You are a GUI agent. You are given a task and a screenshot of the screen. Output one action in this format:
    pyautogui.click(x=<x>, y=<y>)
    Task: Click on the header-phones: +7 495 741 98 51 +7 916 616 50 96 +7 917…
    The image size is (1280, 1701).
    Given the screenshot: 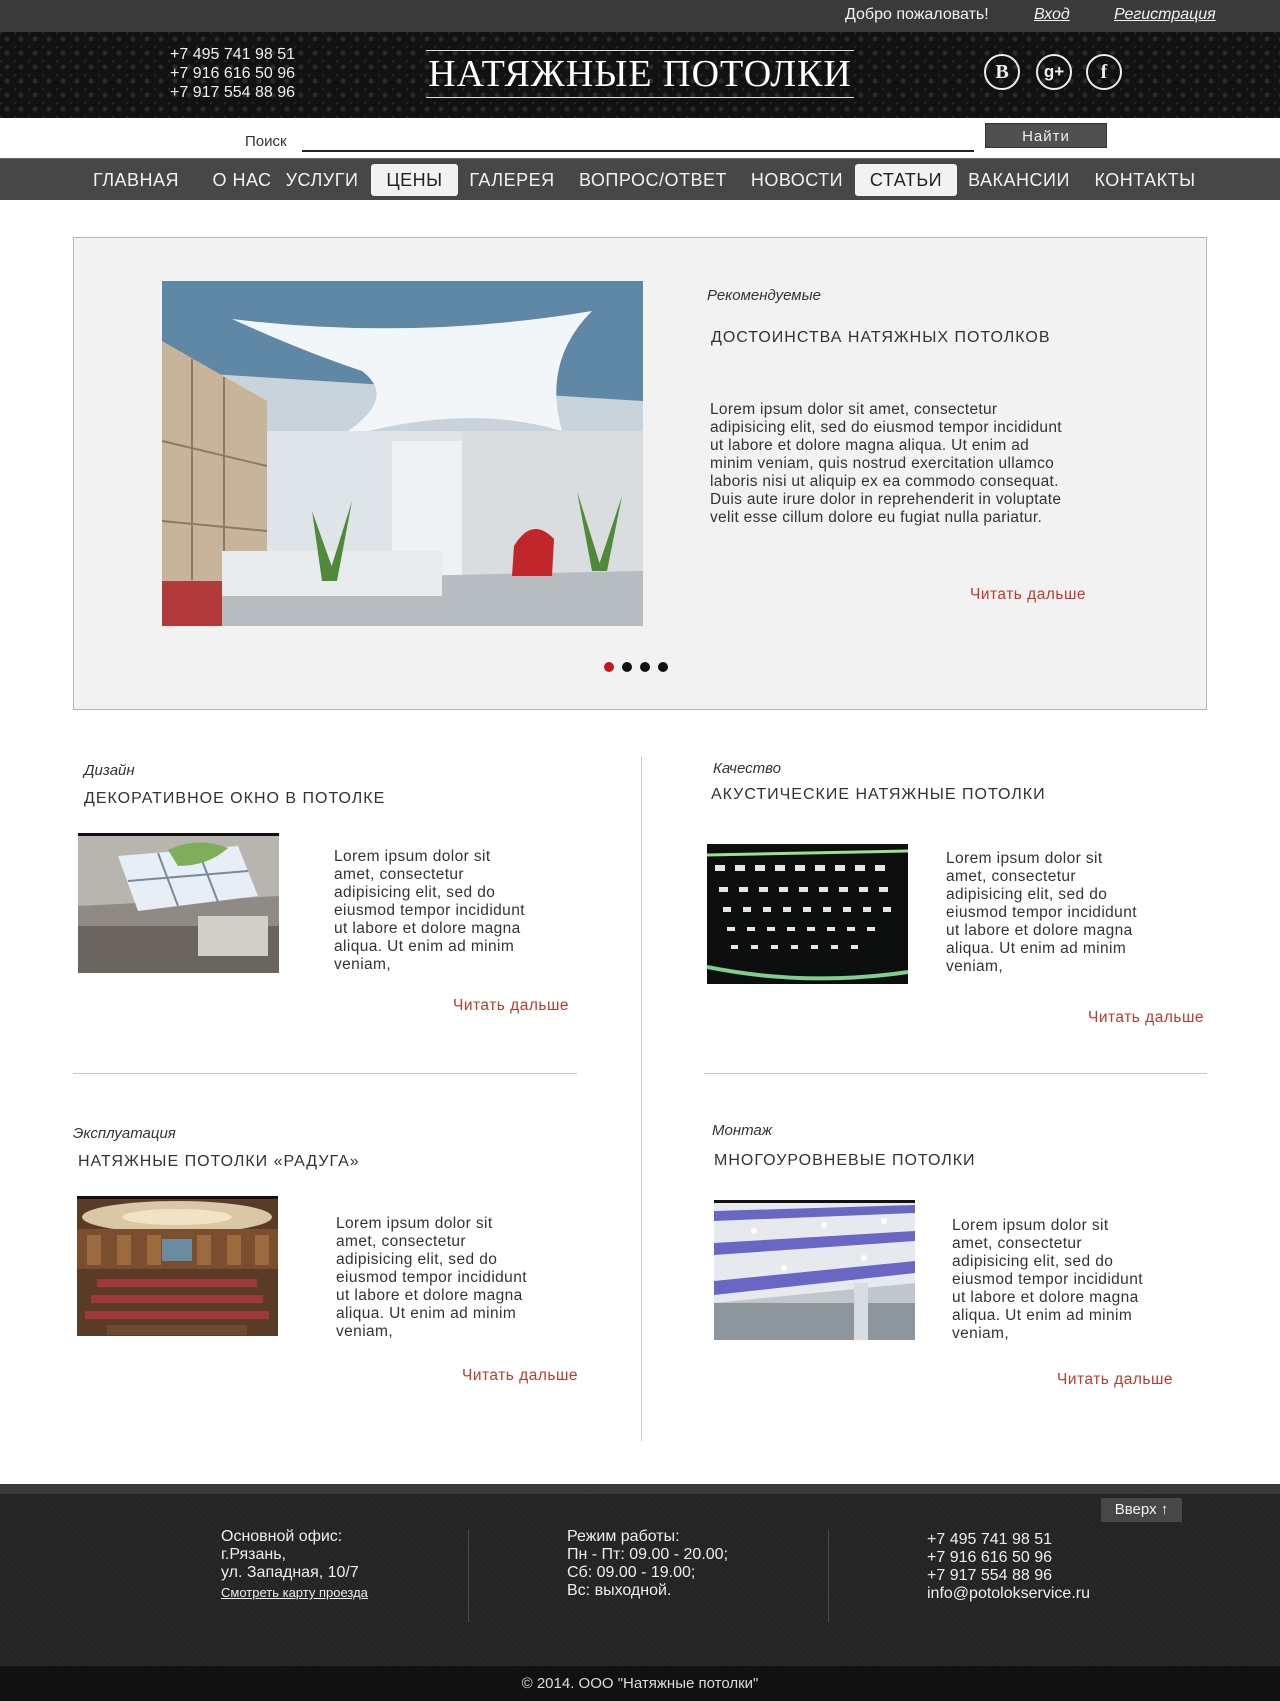 What is the action you would take?
    pyautogui.click(x=232, y=73)
    